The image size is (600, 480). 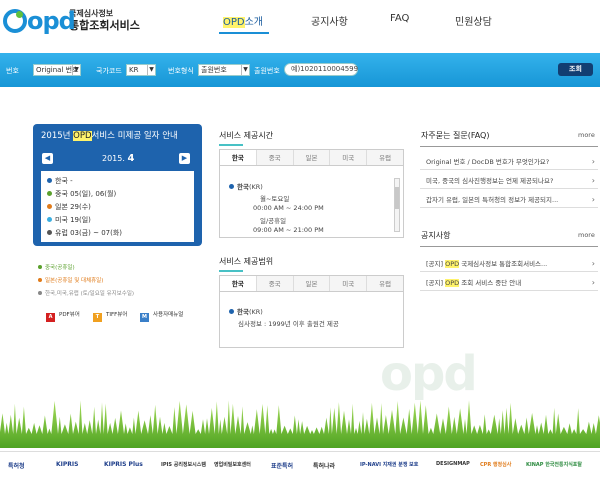 What do you see at coordinates (246, 311) in the screenshot?
I see `service-range-country: 한국(KR)` at bounding box center [246, 311].